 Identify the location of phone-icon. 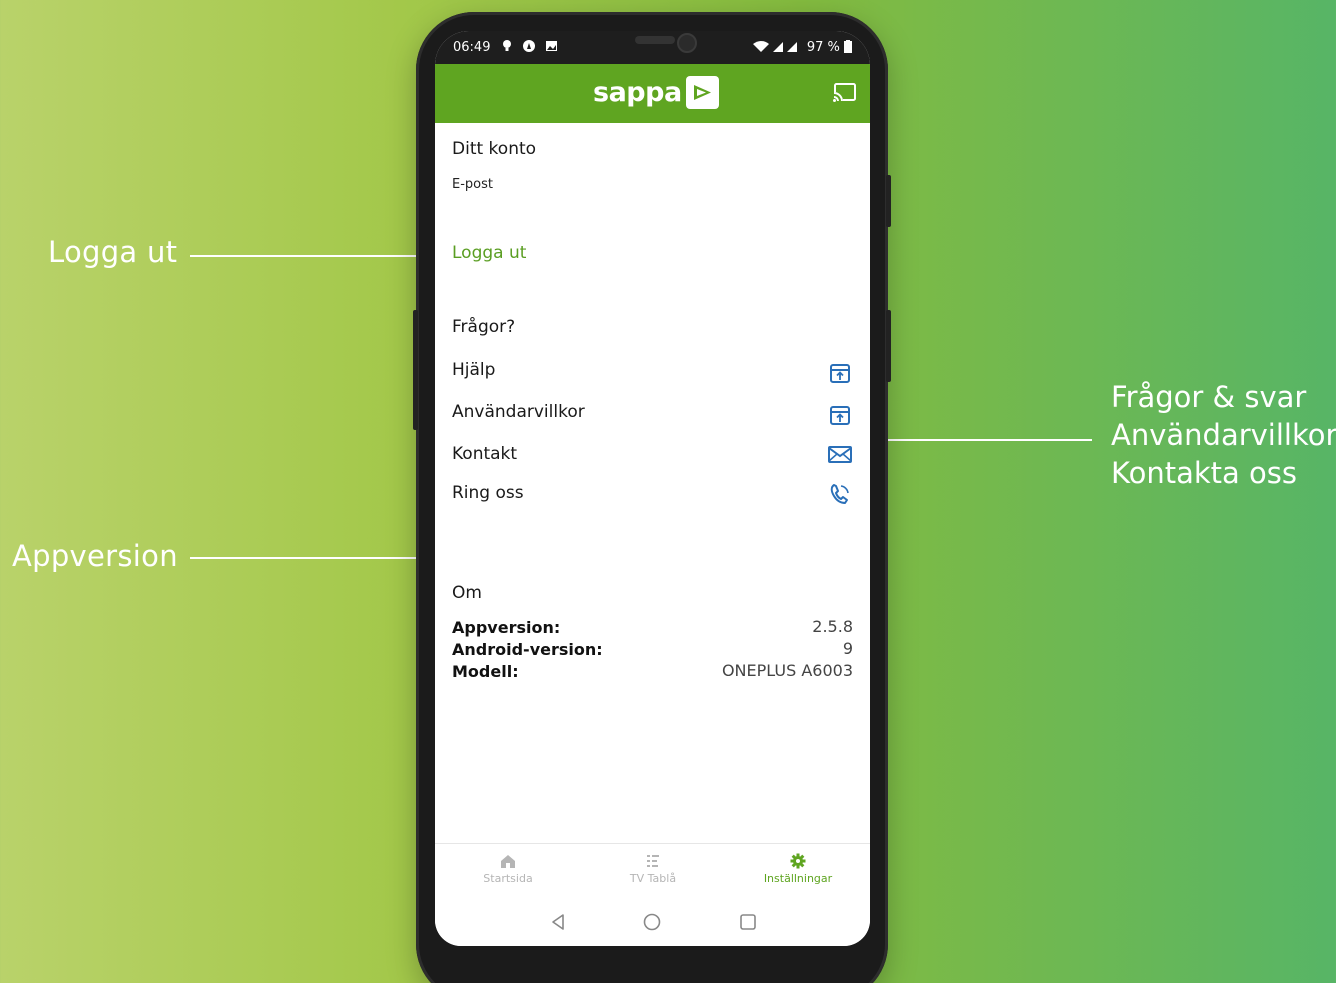
(840, 494).